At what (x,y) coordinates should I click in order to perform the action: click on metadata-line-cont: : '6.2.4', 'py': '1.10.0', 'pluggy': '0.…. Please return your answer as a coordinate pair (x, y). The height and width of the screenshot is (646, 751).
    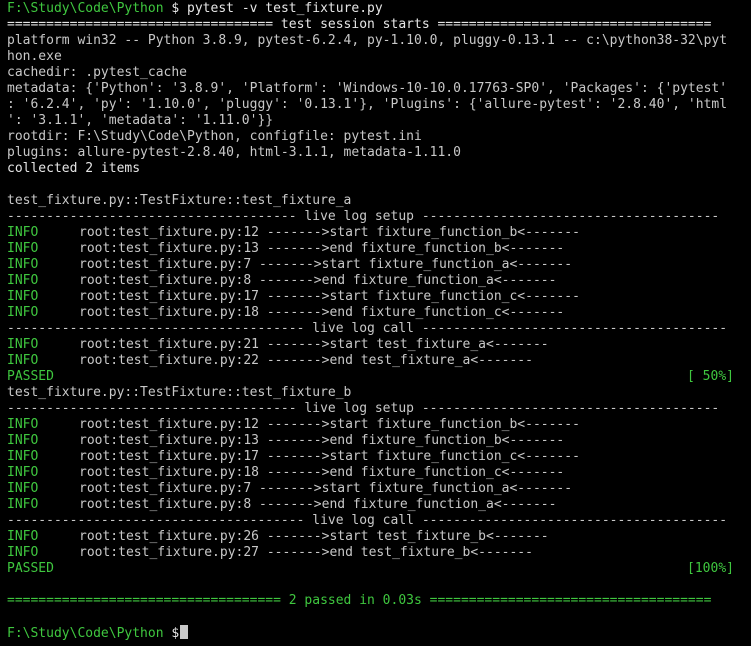
    Looking at the image, I should click on (367, 104).